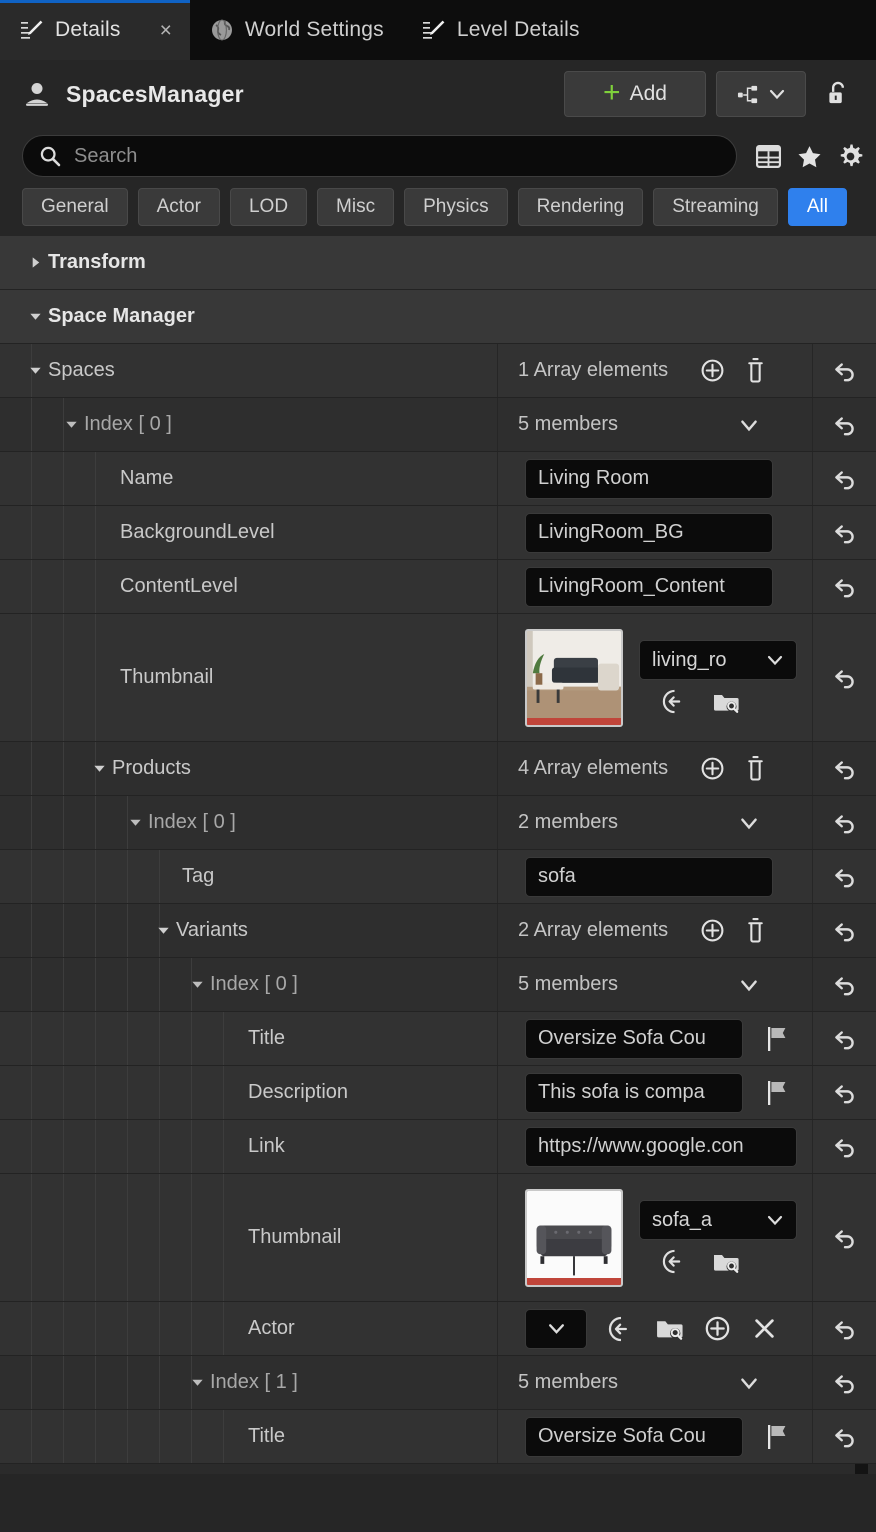  I want to click on description-text-field: This sofa is compa, so click(634, 1092).